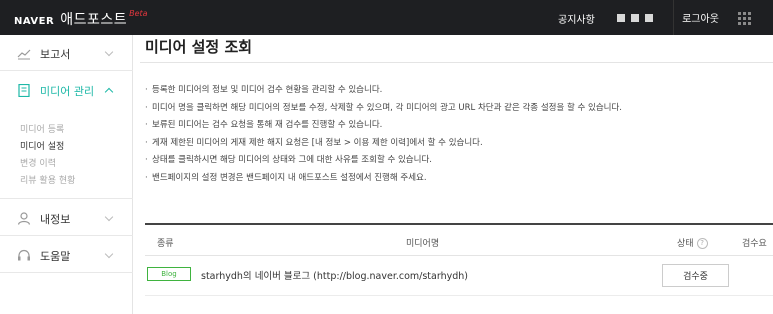  What do you see at coordinates (38, 162) in the screenshot?
I see `submenu-change-history: 변경 이력` at bounding box center [38, 162].